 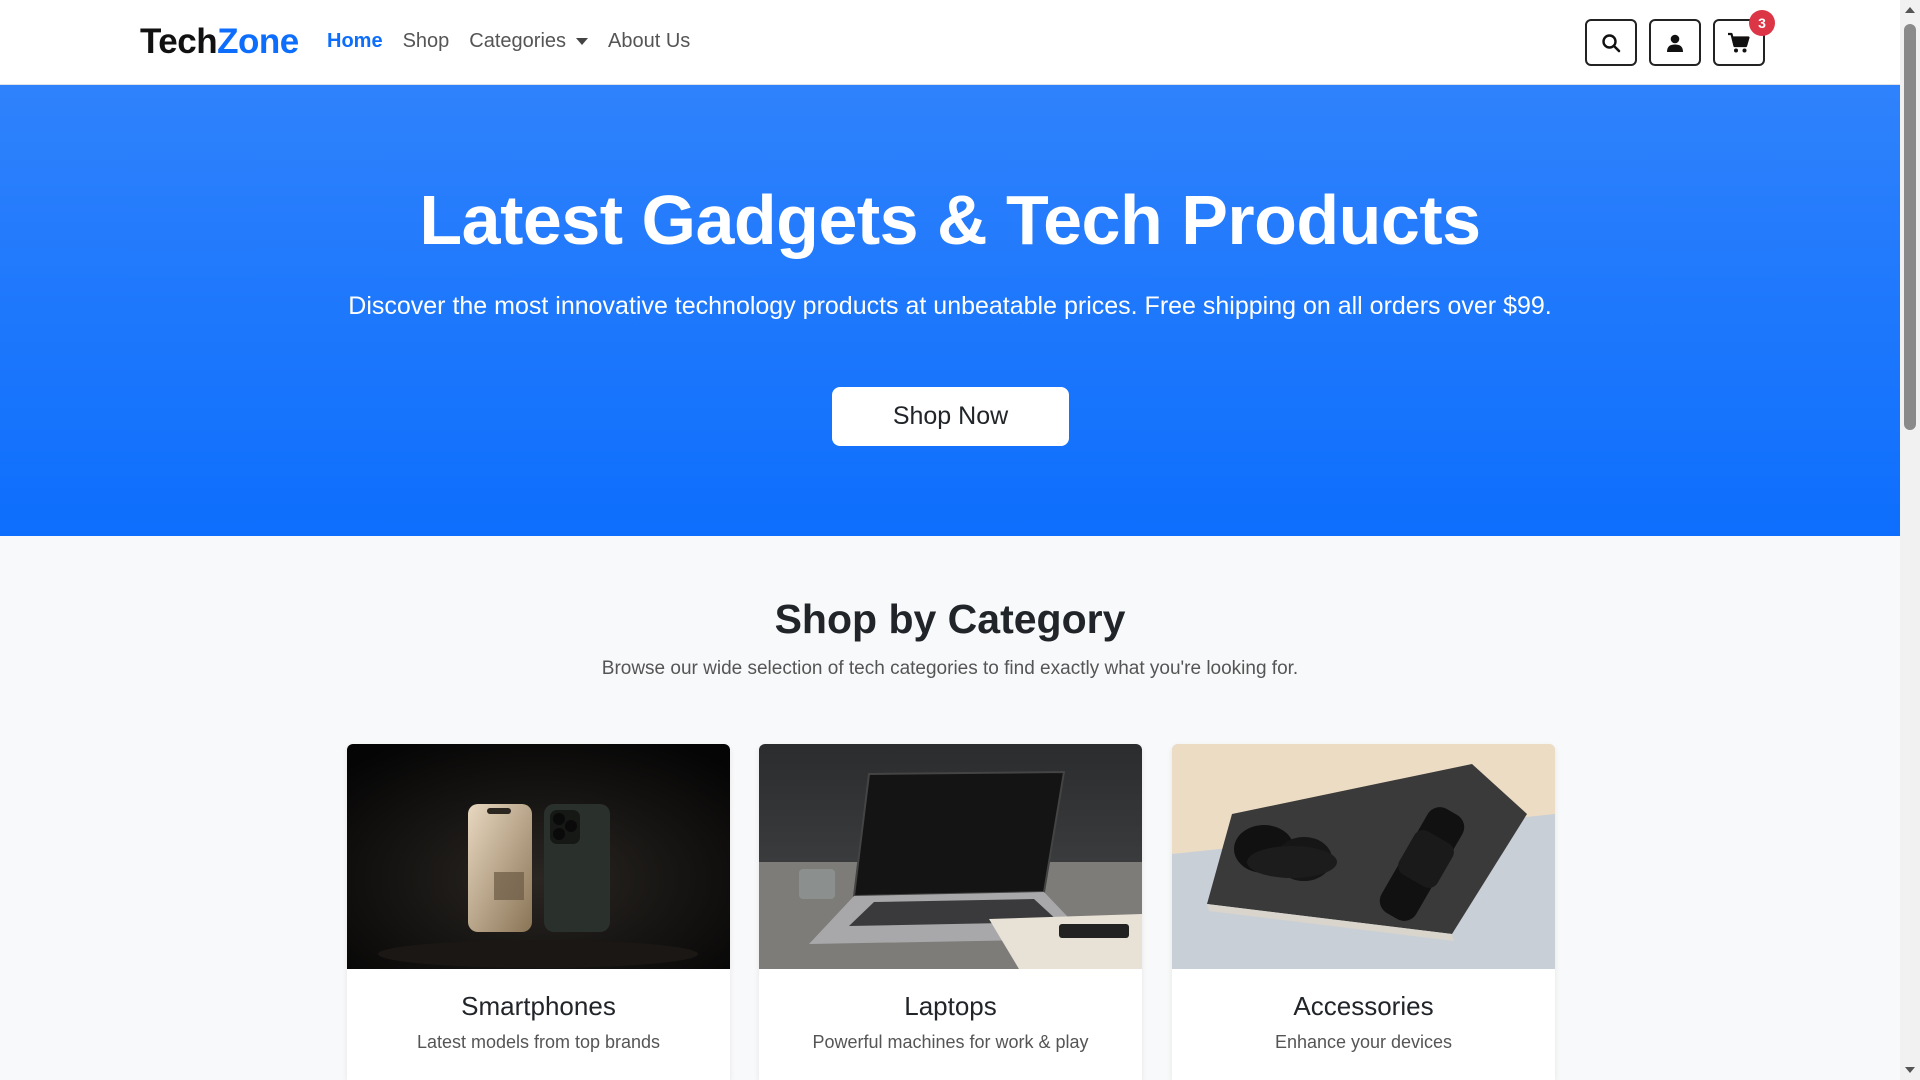 What do you see at coordinates (1910, 1070) in the screenshot?
I see `scroll-down-icon` at bounding box center [1910, 1070].